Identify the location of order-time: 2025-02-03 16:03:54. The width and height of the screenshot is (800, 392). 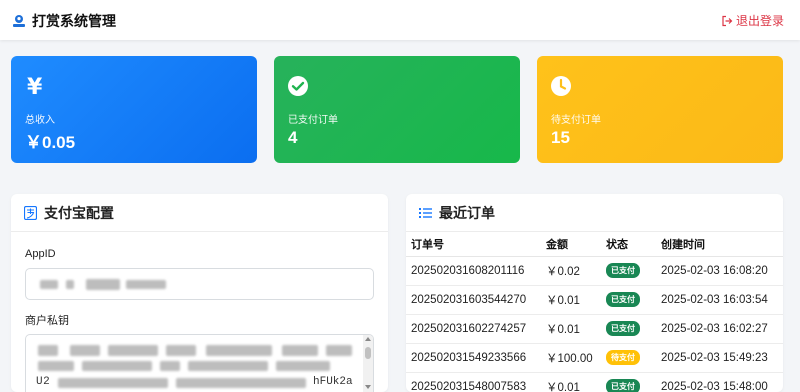
(719, 300).